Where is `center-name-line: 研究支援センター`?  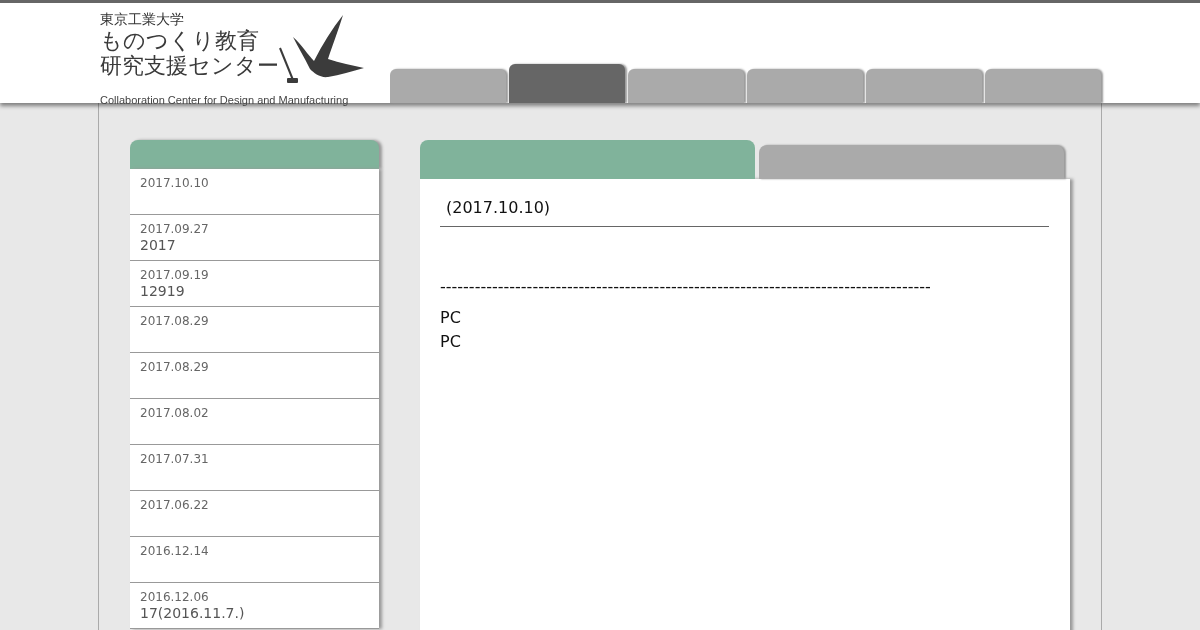
center-name-line: 研究支援センター is located at coordinates (189, 65).